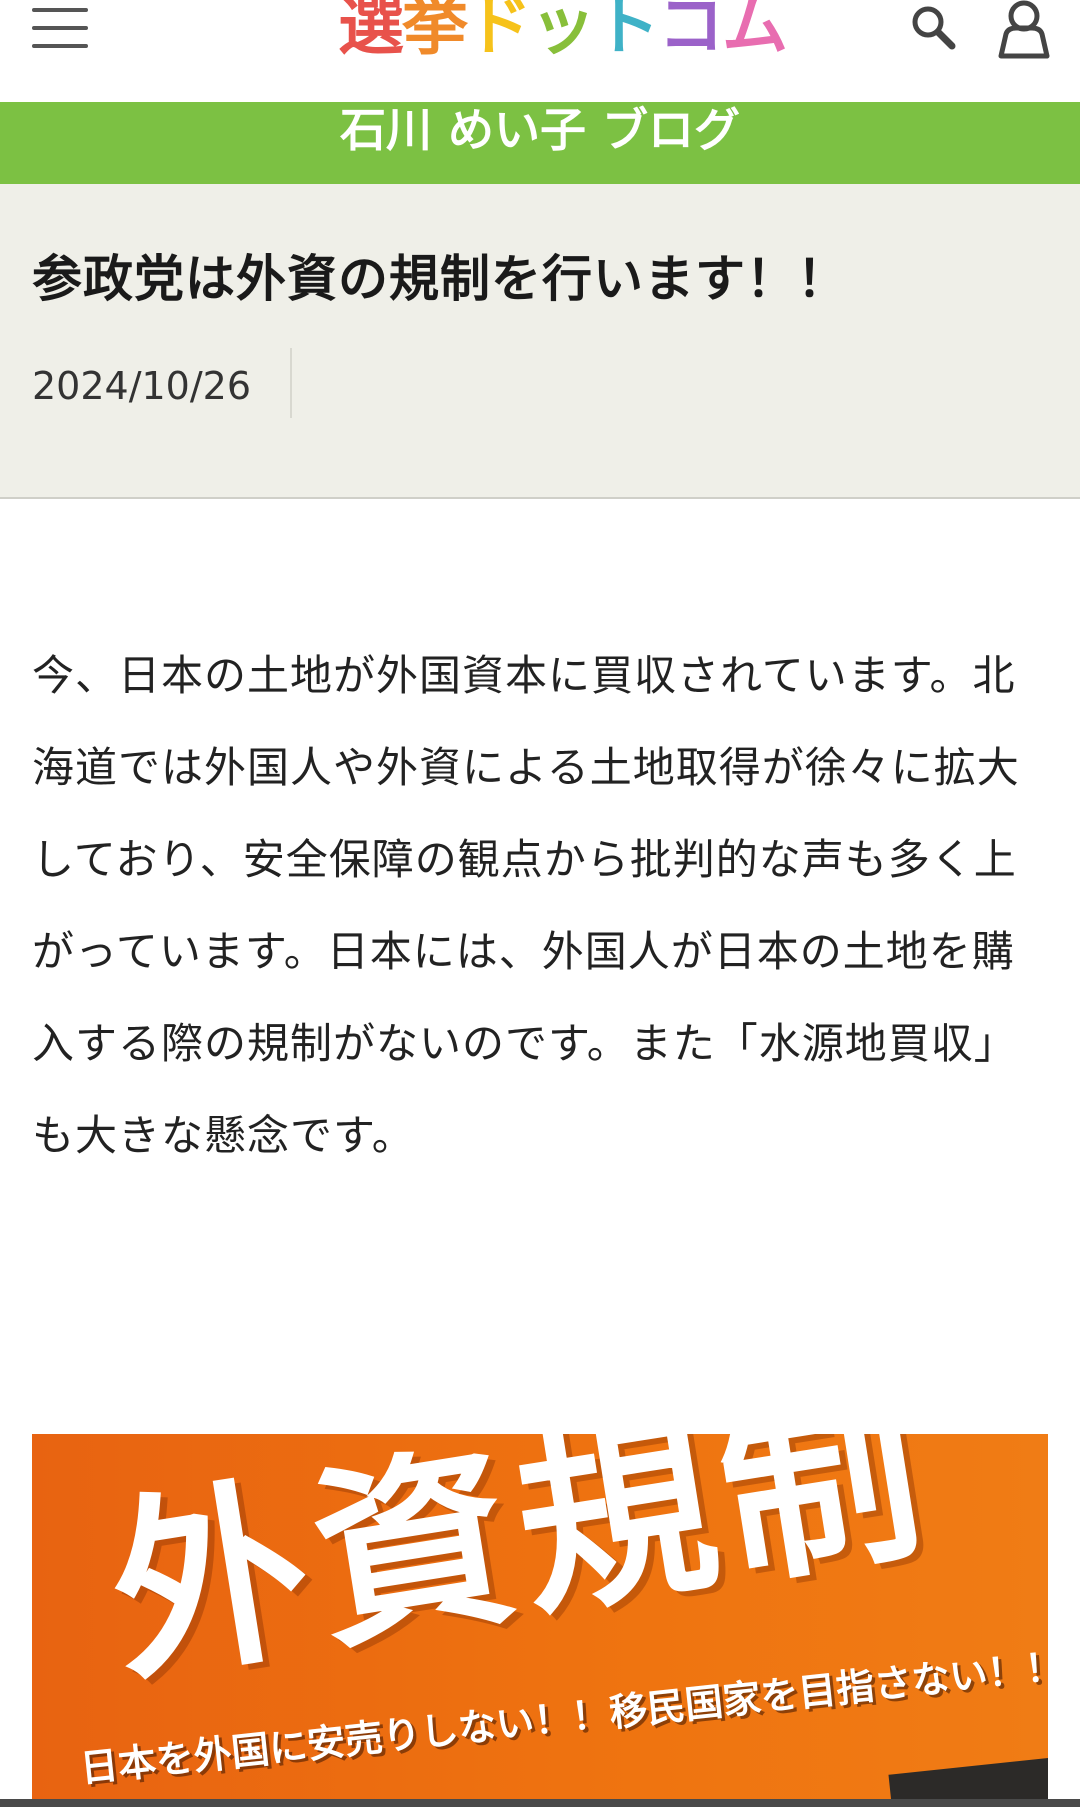 The height and width of the screenshot is (1807, 1080). Describe the element at coordinates (755, 32) in the screenshot. I see `logo-char: ム` at that location.